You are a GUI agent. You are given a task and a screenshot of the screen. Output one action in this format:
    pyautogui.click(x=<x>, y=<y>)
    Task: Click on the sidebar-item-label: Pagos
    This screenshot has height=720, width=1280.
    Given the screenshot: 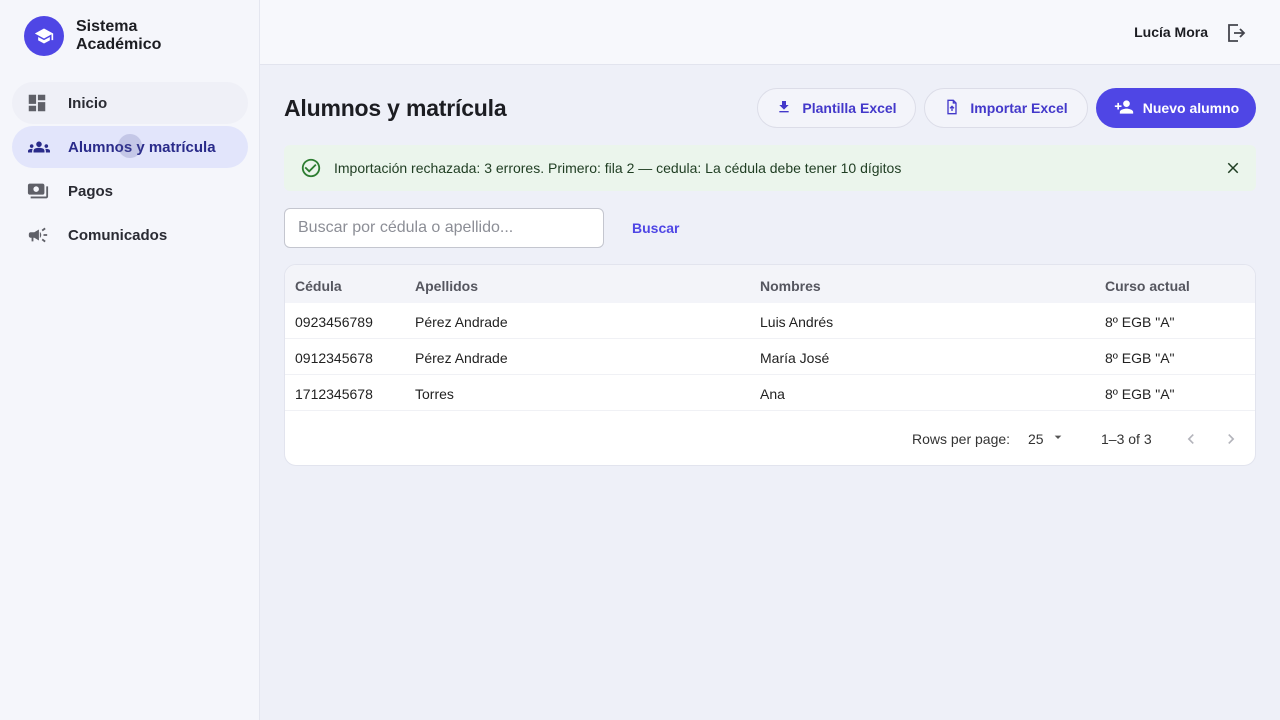 What is the action you would take?
    pyautogui.click(x=91, y=191)
    